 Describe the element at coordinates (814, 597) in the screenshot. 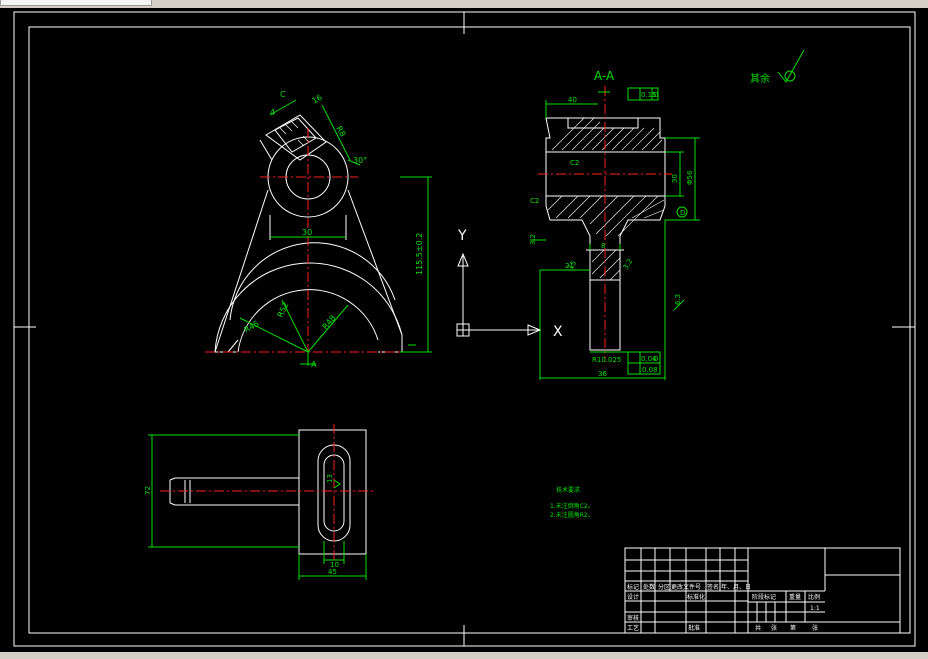

I see `tb-scale-label: 比例` at that location.